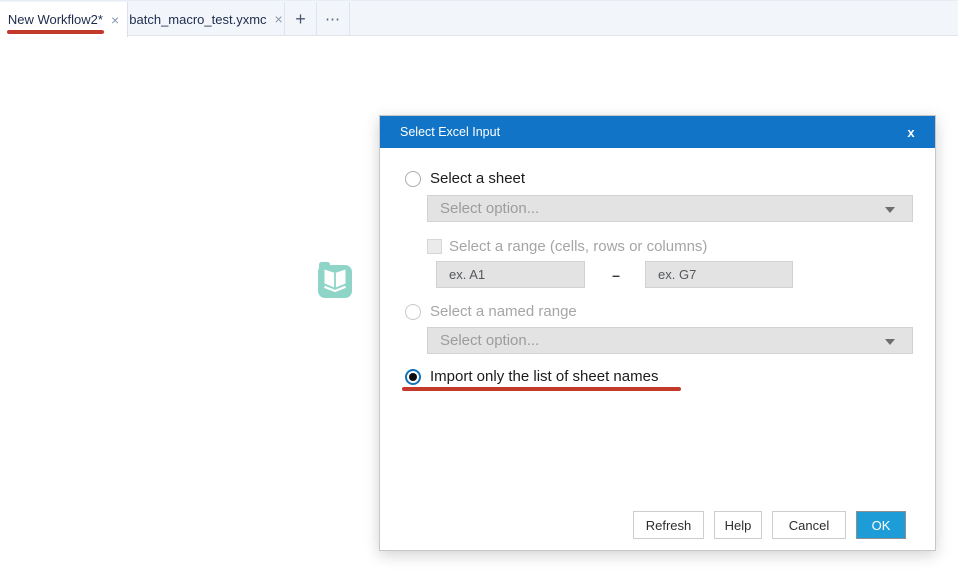 This screenshot has width=958, height=573. I want to click on new-tab-button: +, so click(301, 19).